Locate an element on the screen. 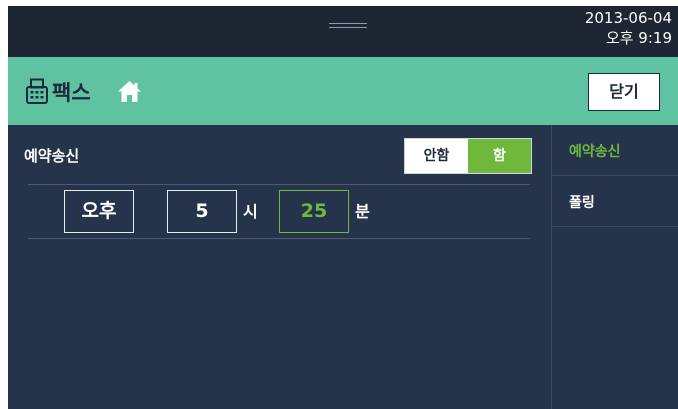 This screenshot has height=409, width=678. time-text: 오후 9:19 is located at coordinates (638, 38).